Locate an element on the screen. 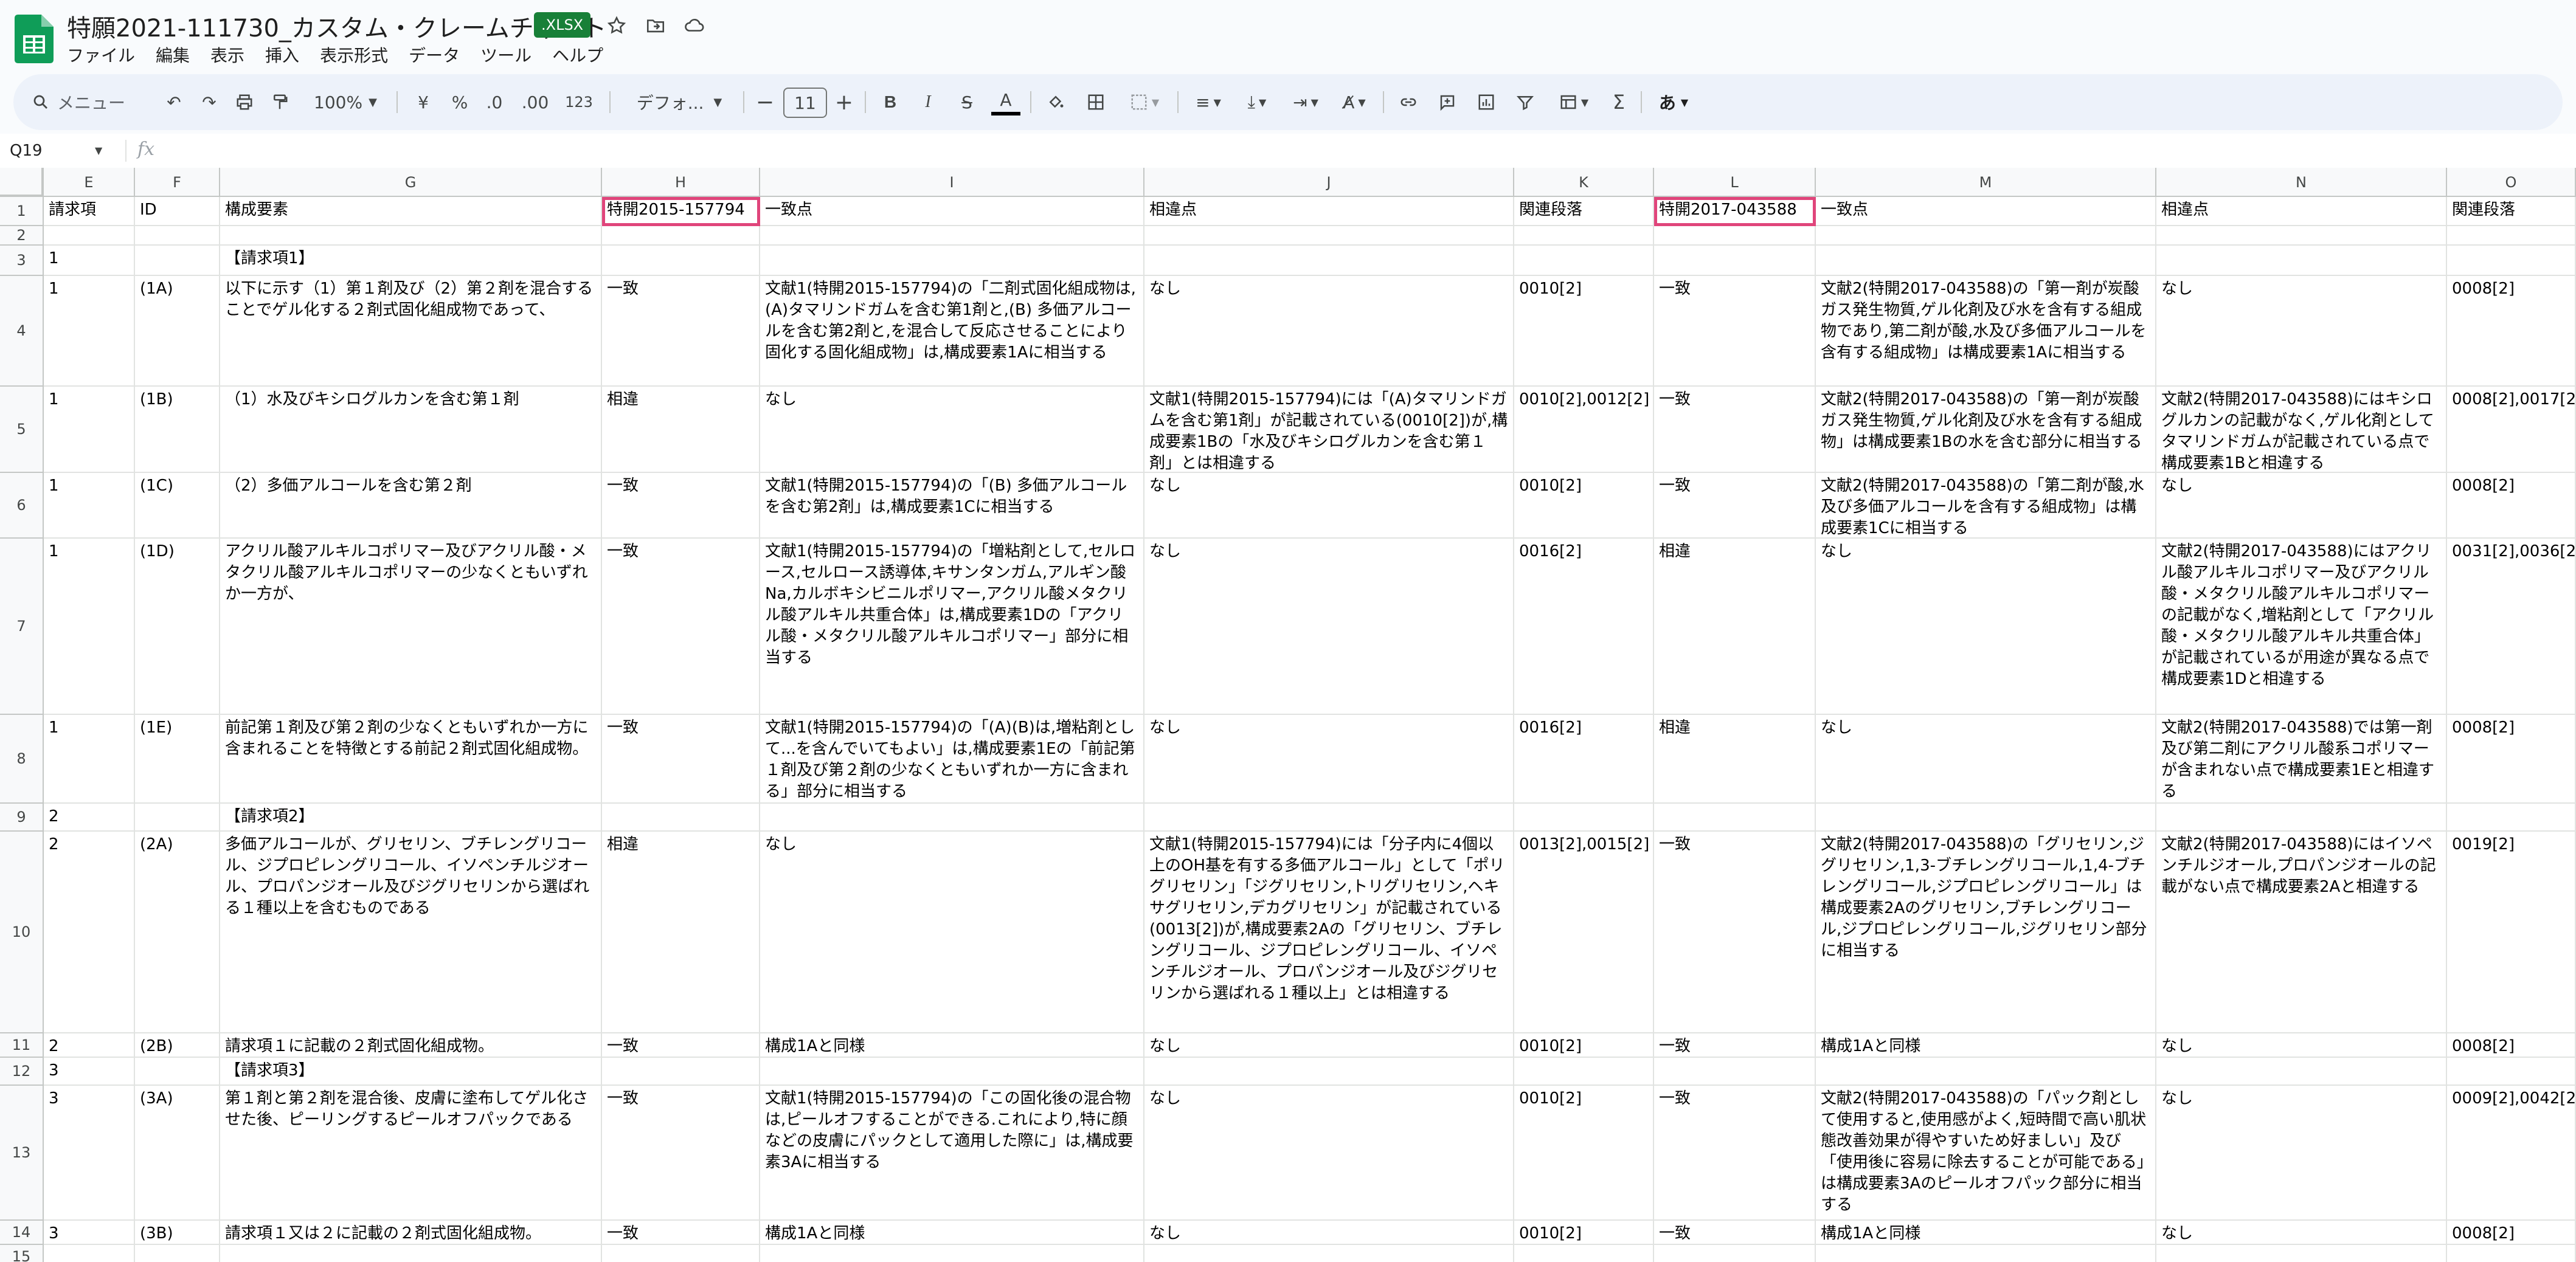 The image size is (2576, 1262). cell-f2 is located at coordinates (177, 236).